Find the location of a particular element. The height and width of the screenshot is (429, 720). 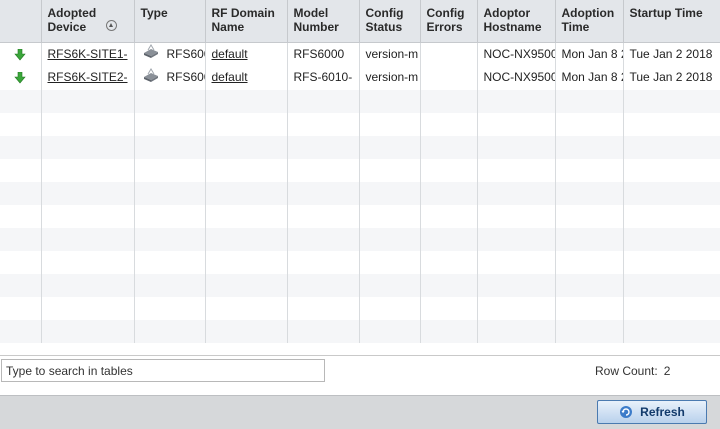

column-header-adoptor-hostname: Adoptor Hostname is located at coordinates (516, 21).